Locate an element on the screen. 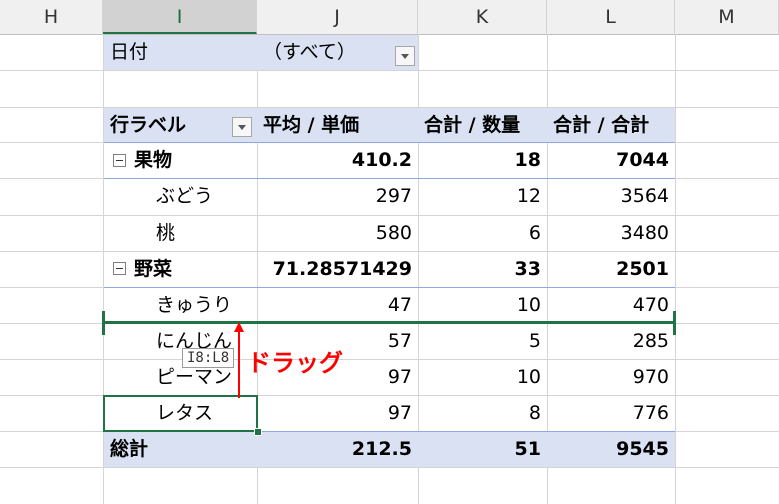 This screenshot has height=504, width=779. avg-price-header: 平均 / 単価 is located at coordinates (311, 125).